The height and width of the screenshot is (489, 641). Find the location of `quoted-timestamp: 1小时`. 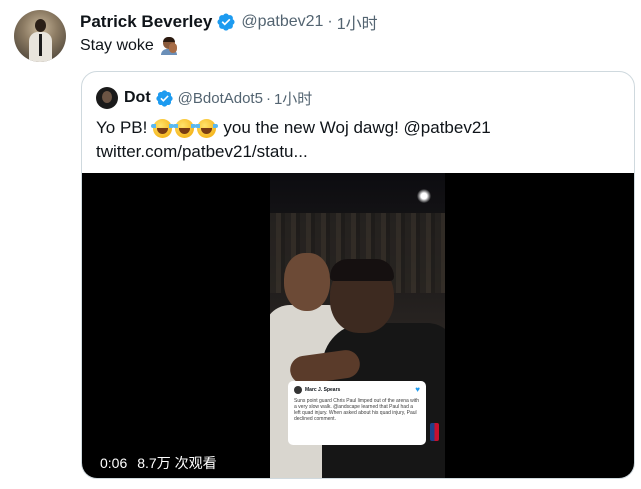

quoted-timestamp: 1小时 is located at coordinates (293, 98).